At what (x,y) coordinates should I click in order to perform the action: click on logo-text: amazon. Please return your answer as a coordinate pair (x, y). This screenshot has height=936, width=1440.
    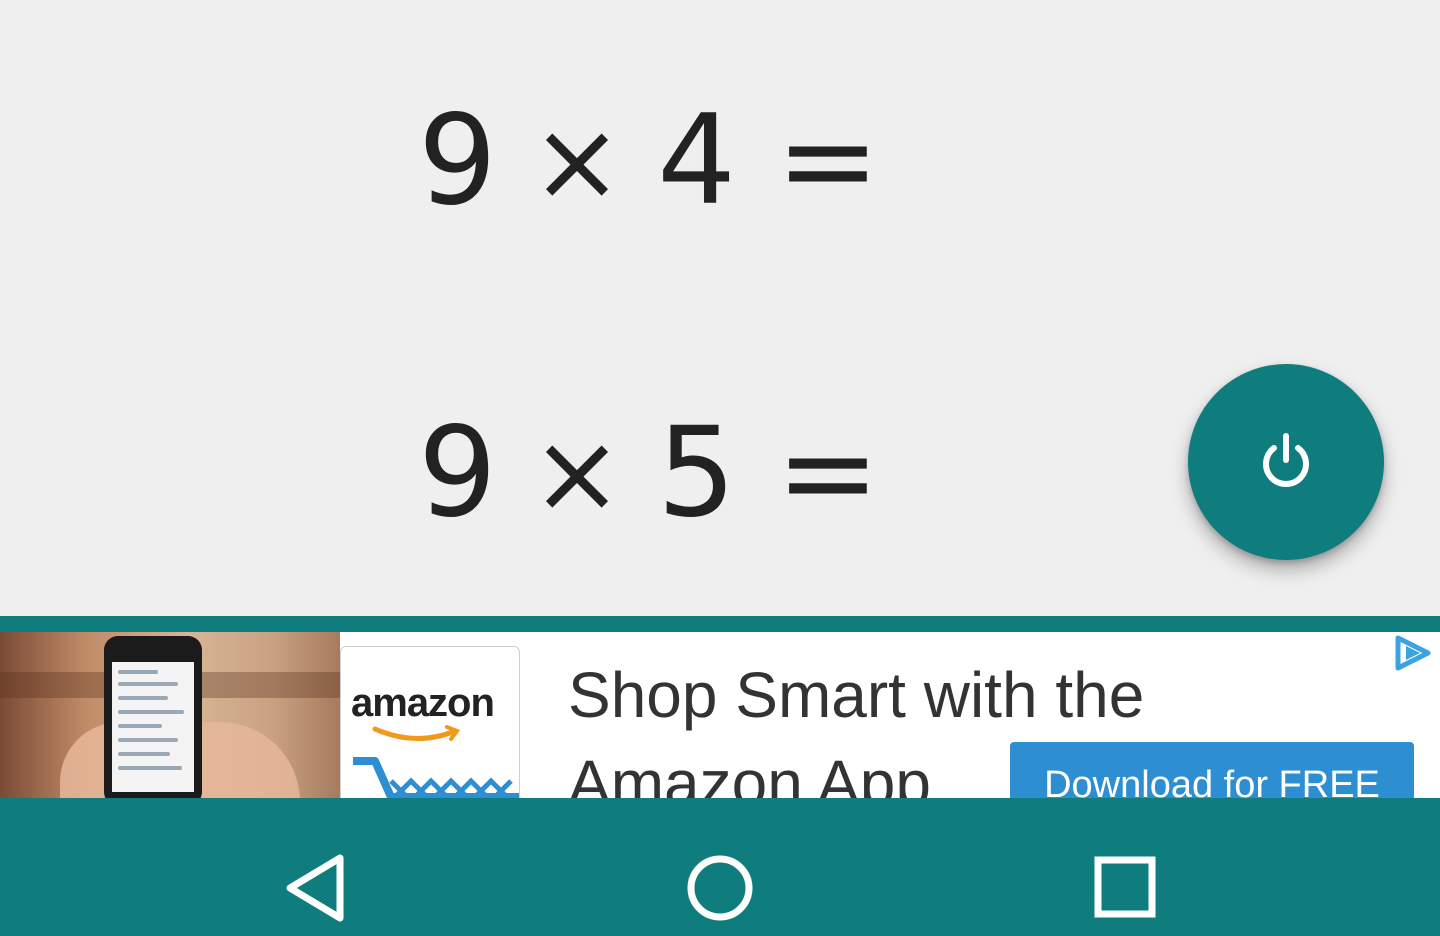
    Looking at the image, I should click on (423, 703).